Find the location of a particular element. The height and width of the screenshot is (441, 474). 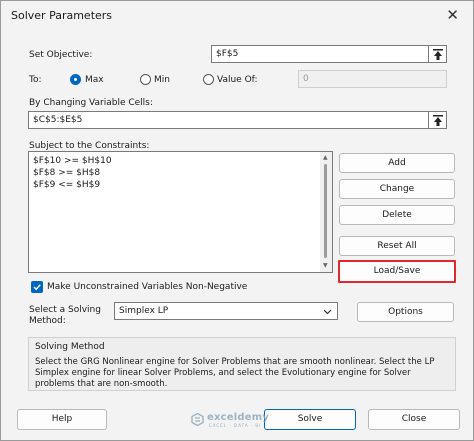

checkmark-icon is located at coordinates (37, 287).